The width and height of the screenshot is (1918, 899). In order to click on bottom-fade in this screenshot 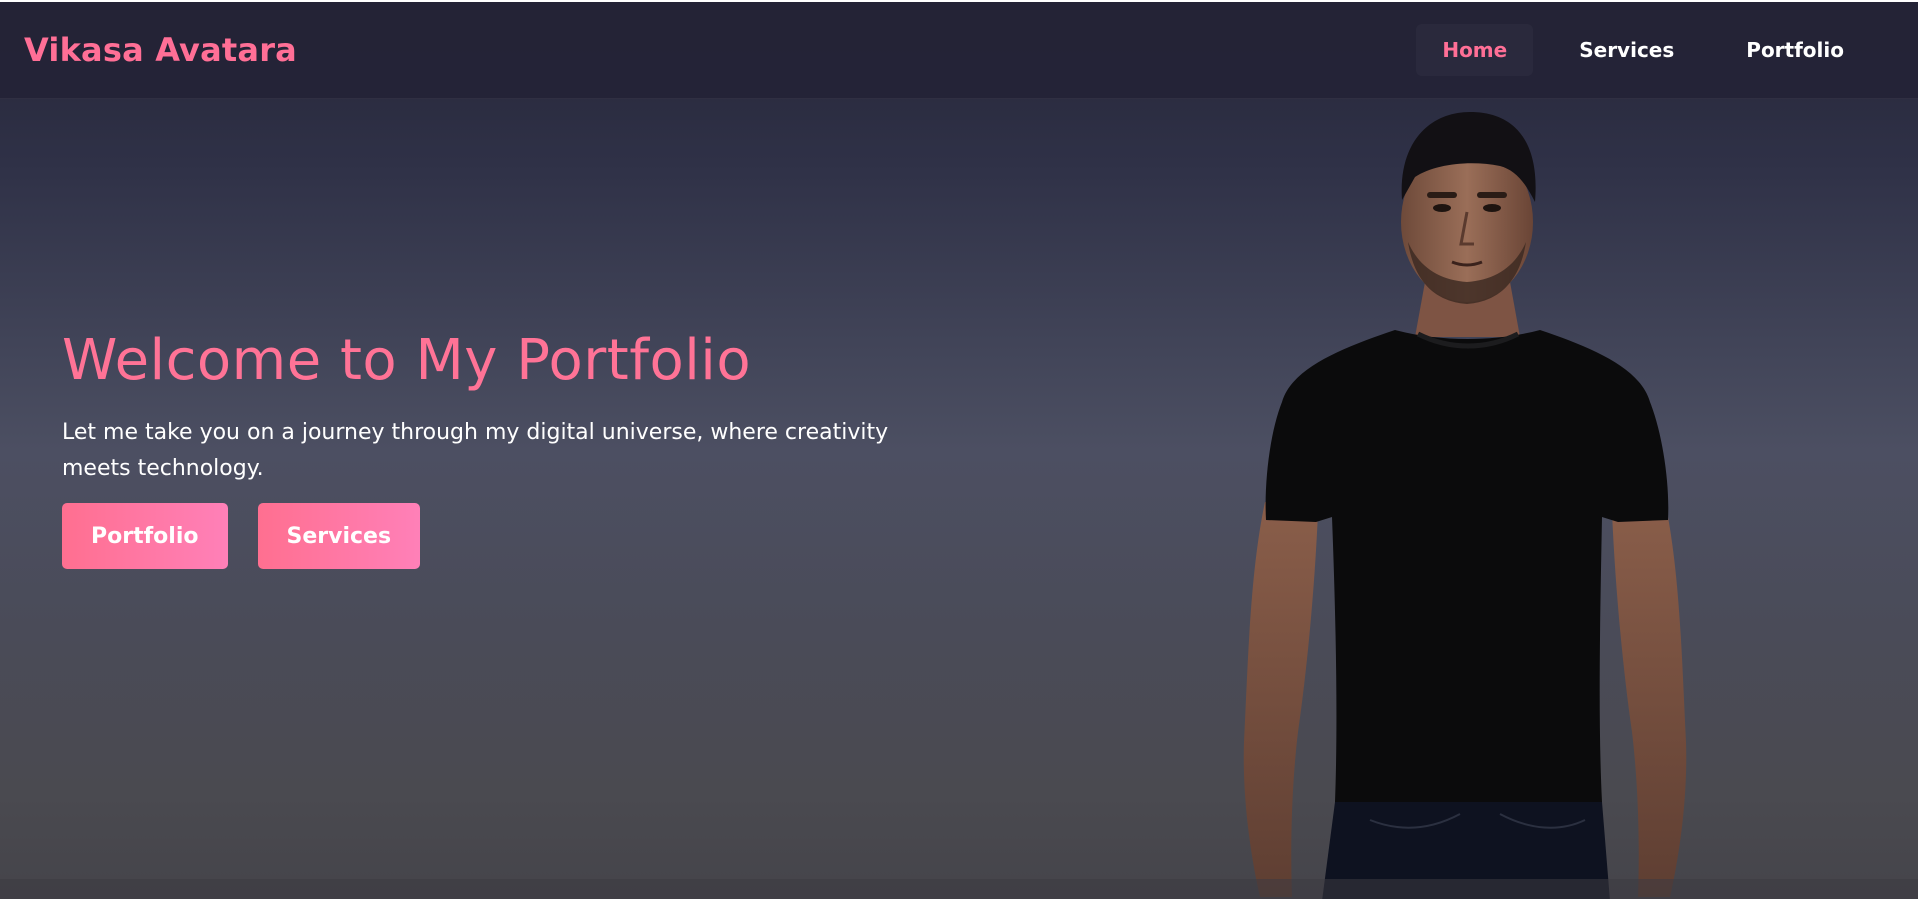, I will do `click(959, 889)`.